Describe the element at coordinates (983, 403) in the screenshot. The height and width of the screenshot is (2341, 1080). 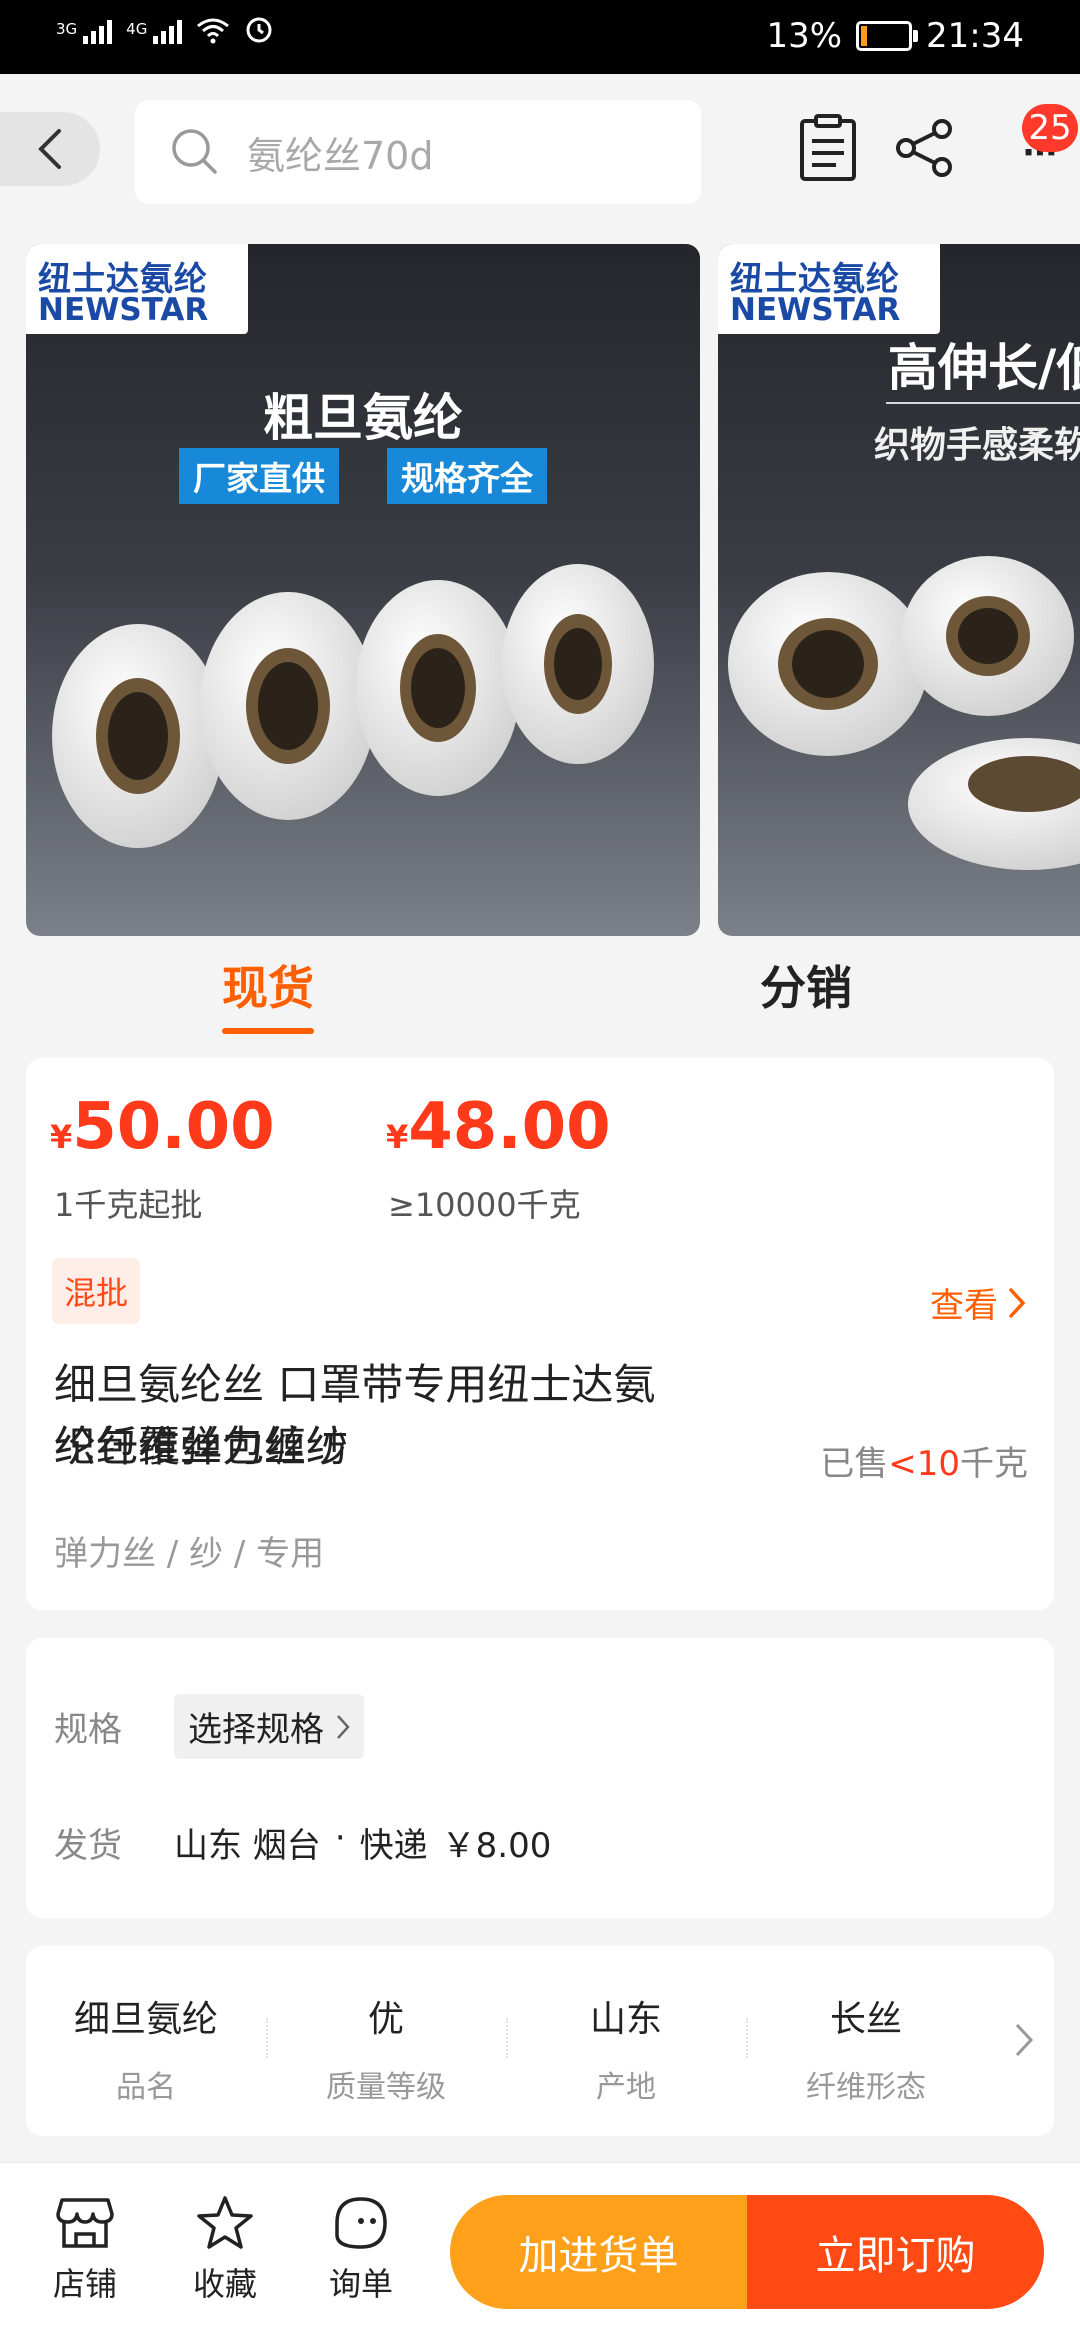
I see `divider` at that location.